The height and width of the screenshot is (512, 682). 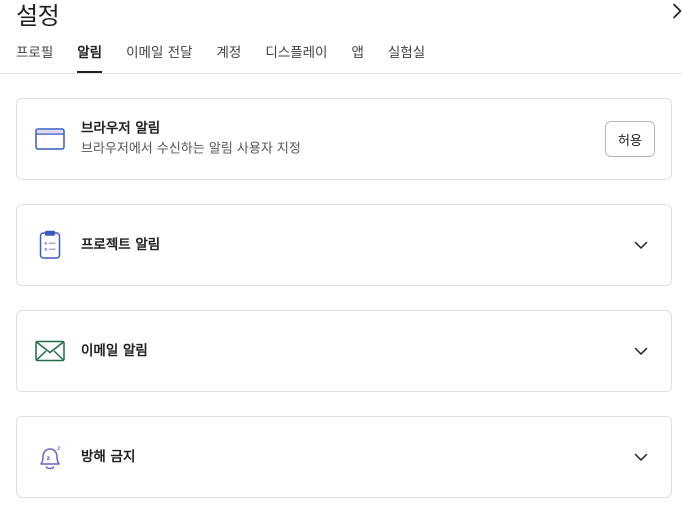 I want to click on tabs-divider, so click(x=341, y=73).